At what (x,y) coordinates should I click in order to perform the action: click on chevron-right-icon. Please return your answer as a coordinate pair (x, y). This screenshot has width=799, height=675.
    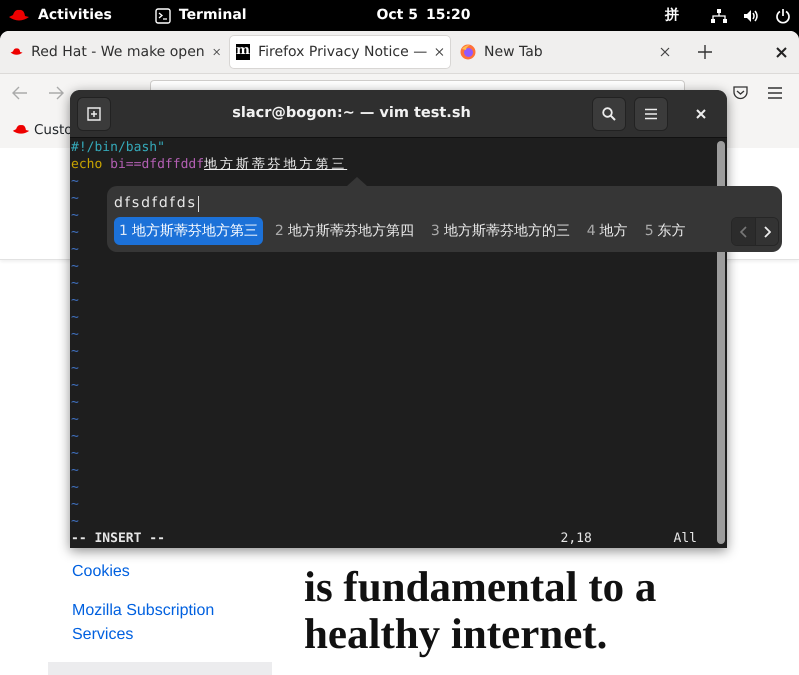
    Looking at the image, I should click on (767, 232).